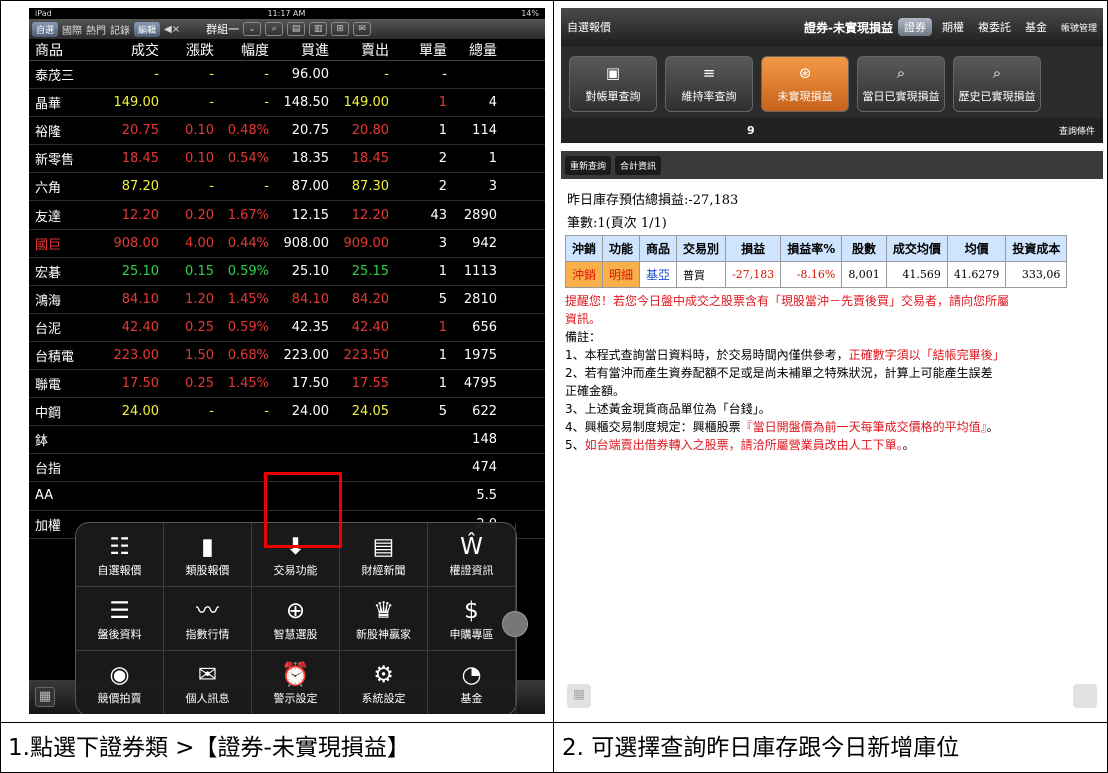  I want to click on quote-cell: 3, so click(442, 243).